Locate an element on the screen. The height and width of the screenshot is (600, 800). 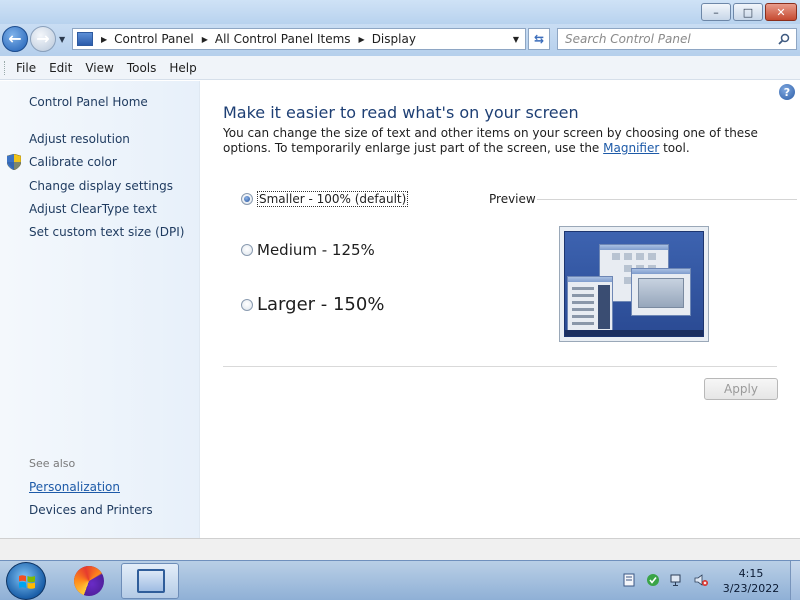
minimize-button: – is located at coordinates (716, 12).